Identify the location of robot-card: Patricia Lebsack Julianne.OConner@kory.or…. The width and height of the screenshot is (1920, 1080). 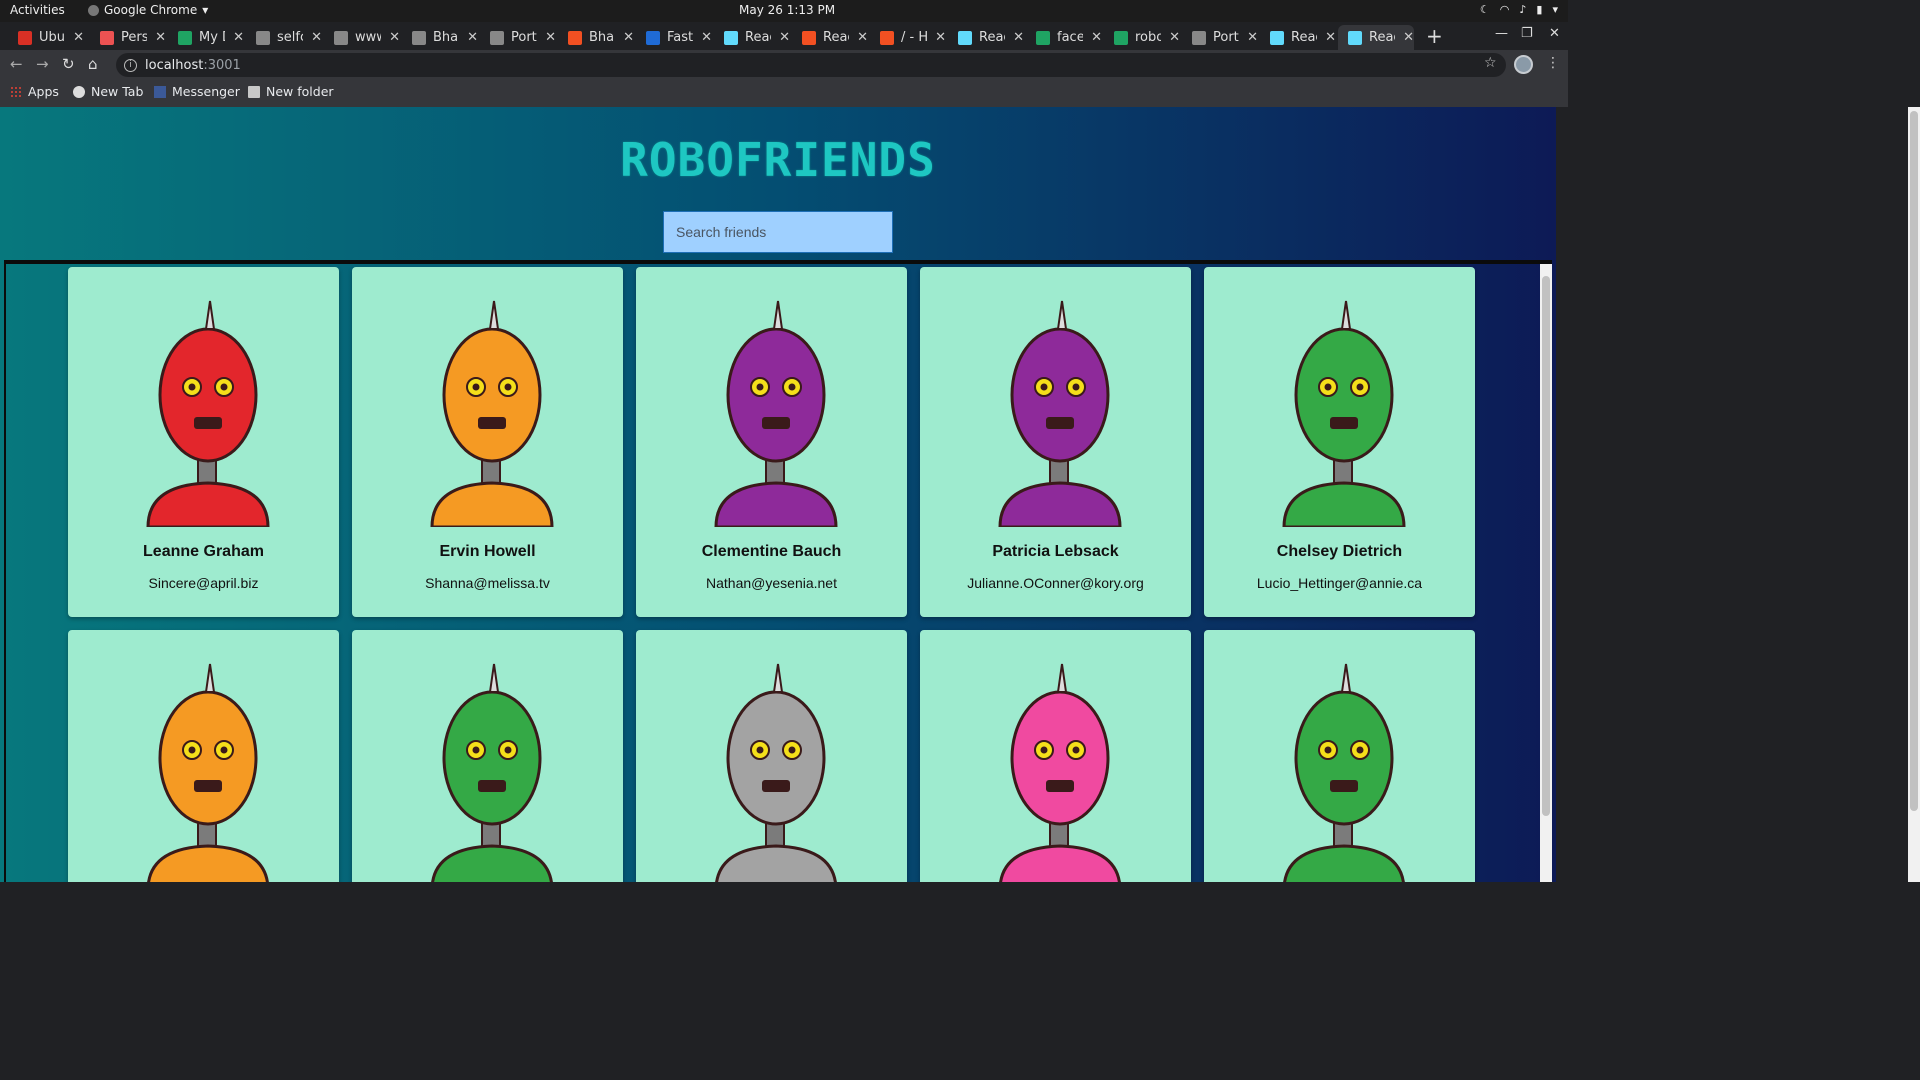
(1055, 442).